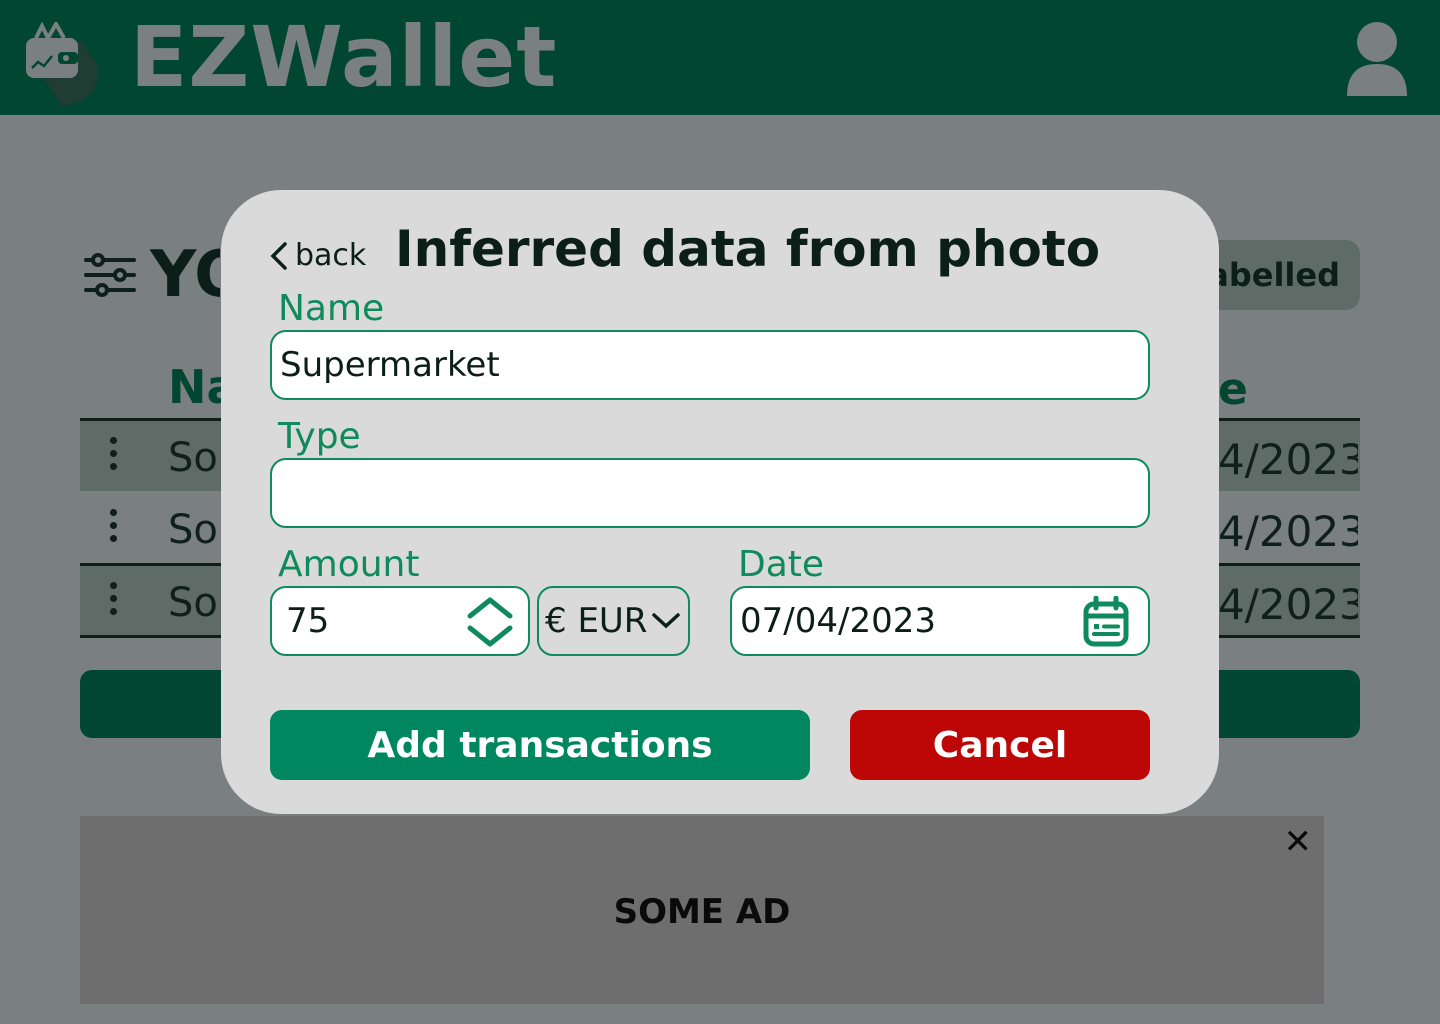 This screenshot has width=1440, height=1024. I want to click on ad-text: SOME AD, so click(702, 912).